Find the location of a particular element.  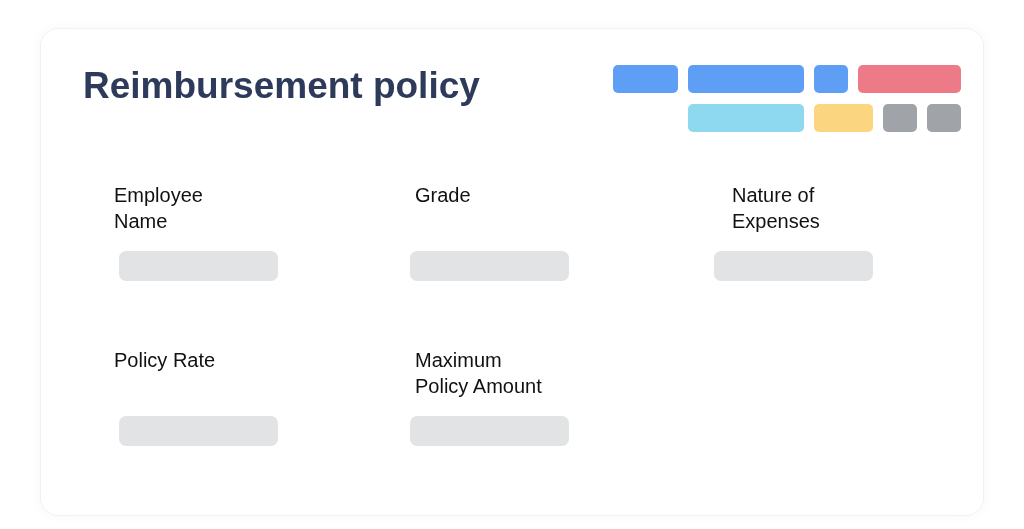

field-label: Policy Rate is located at coordinates (165, 360).